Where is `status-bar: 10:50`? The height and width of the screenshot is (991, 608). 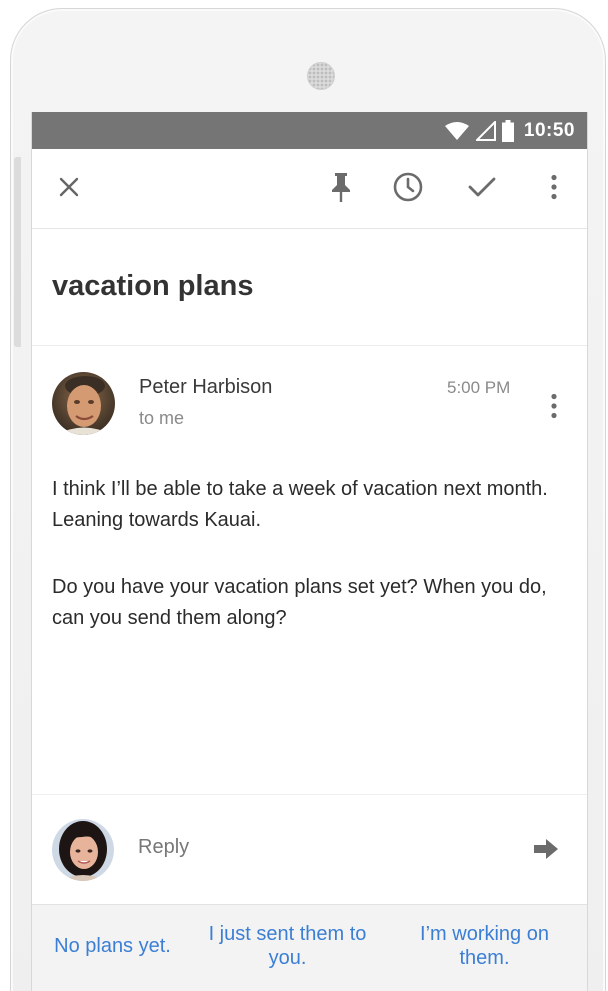
status-bar: 10:50 is located at coordinates (309, 130).